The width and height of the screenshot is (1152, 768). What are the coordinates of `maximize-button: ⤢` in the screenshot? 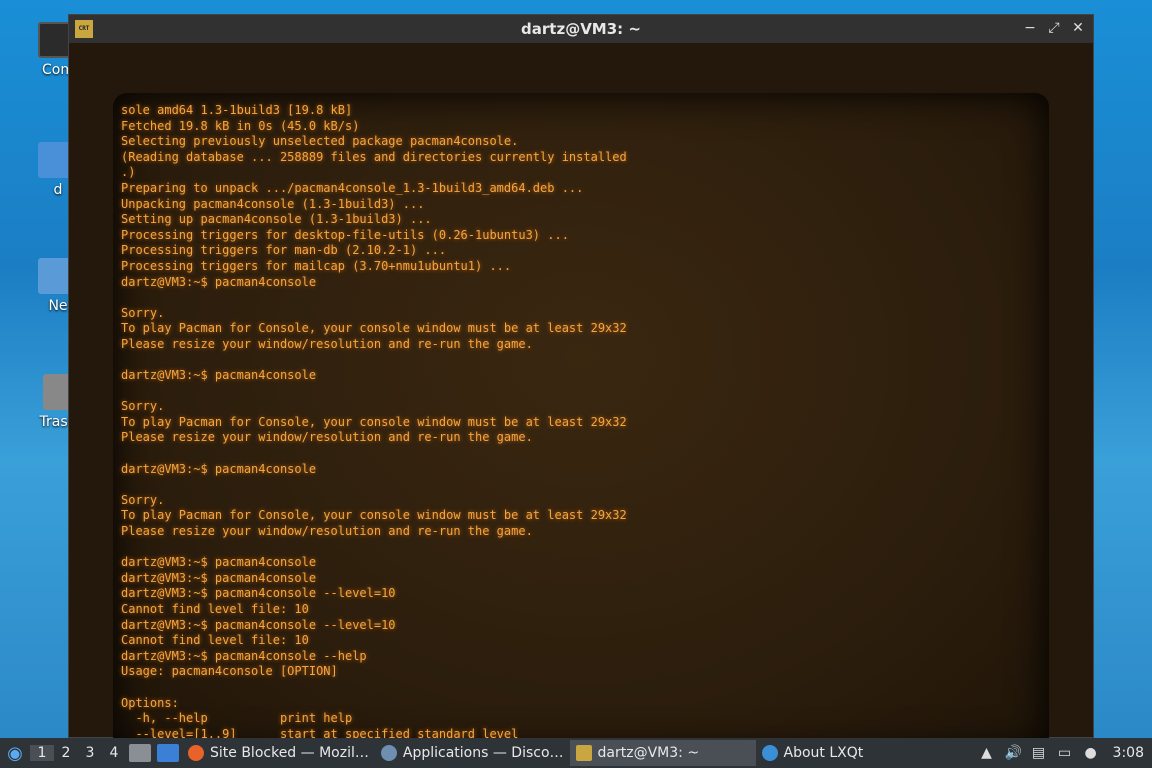 It's located at (1054, 28).